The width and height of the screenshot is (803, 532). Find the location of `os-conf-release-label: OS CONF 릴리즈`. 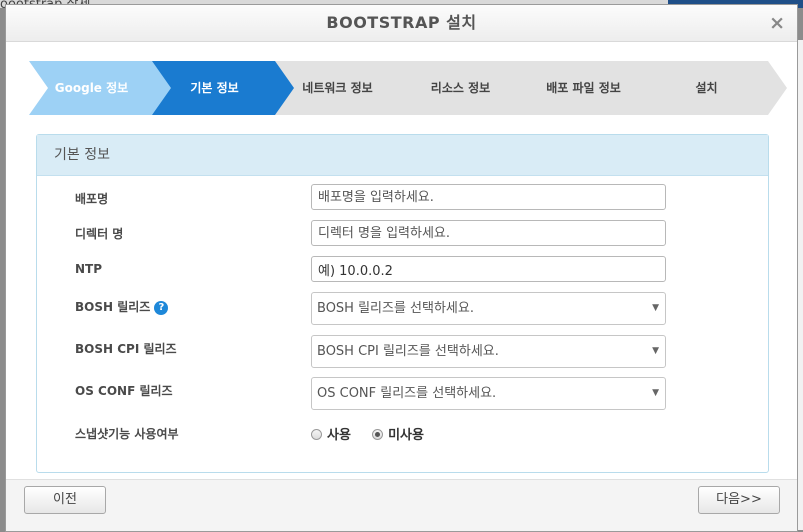

os-conf-release-label: OS CONF 릴리즈 is located at coordinates (124, 391).